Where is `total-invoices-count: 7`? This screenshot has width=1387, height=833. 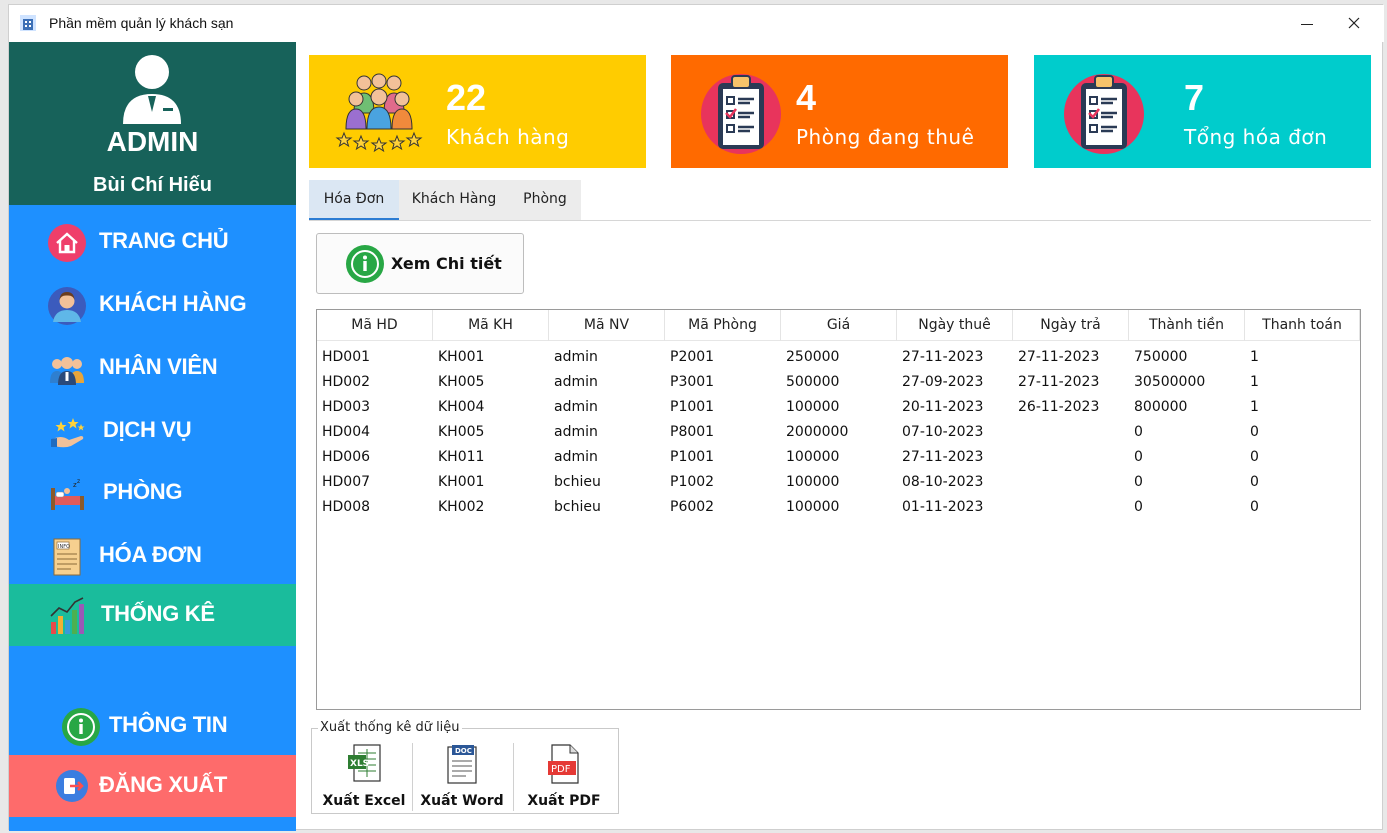
total-invoices-count: 7 is located at coordinates (1194, 97).